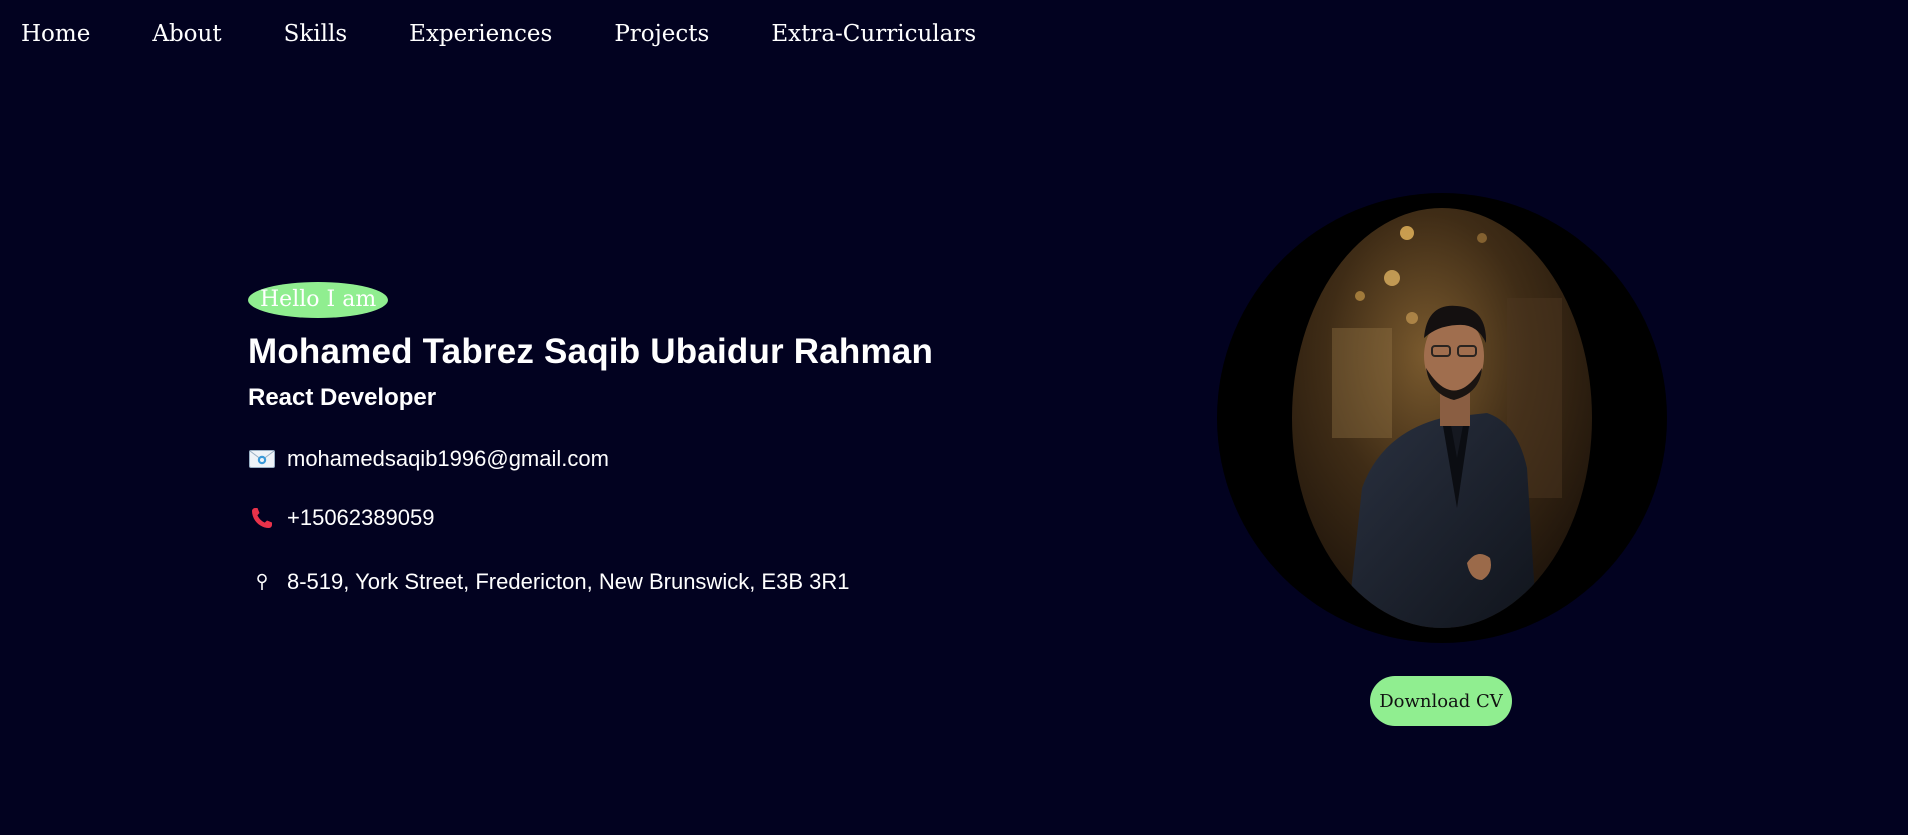 Image resolution: width=1908 pixels, height=835 pixels. Describe the element at coordinates (480, 34) in the screenshot. I see `nav-experiences-link: Experiences` at that location.